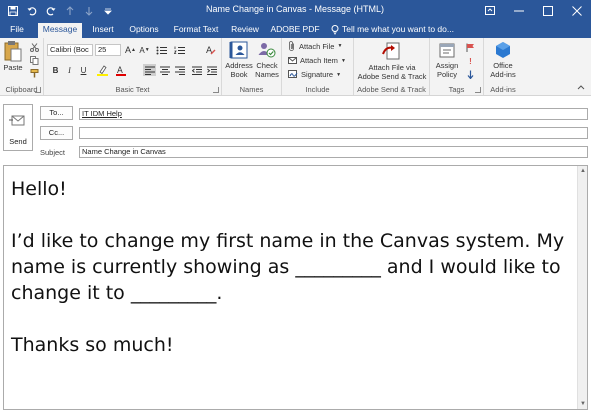 This screenshot has height=416, width=591. I want to click on quick-access-toolbar, so click(60, 10).